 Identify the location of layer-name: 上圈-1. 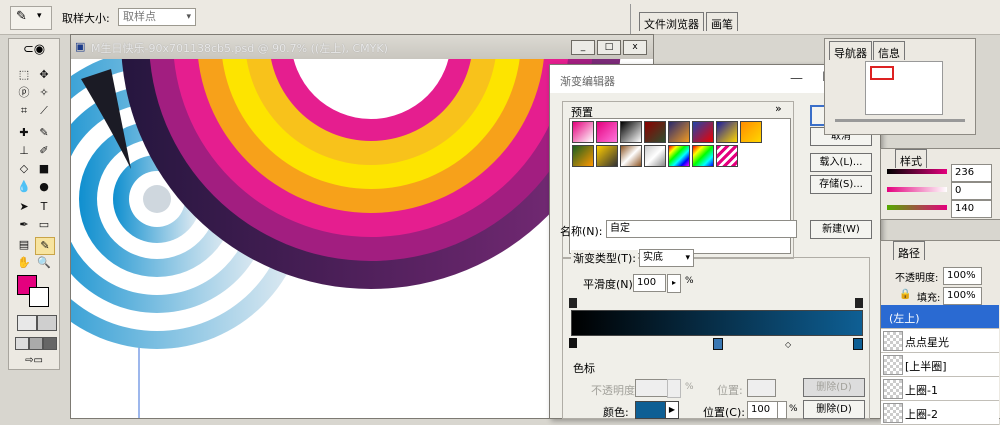
(921, 390).